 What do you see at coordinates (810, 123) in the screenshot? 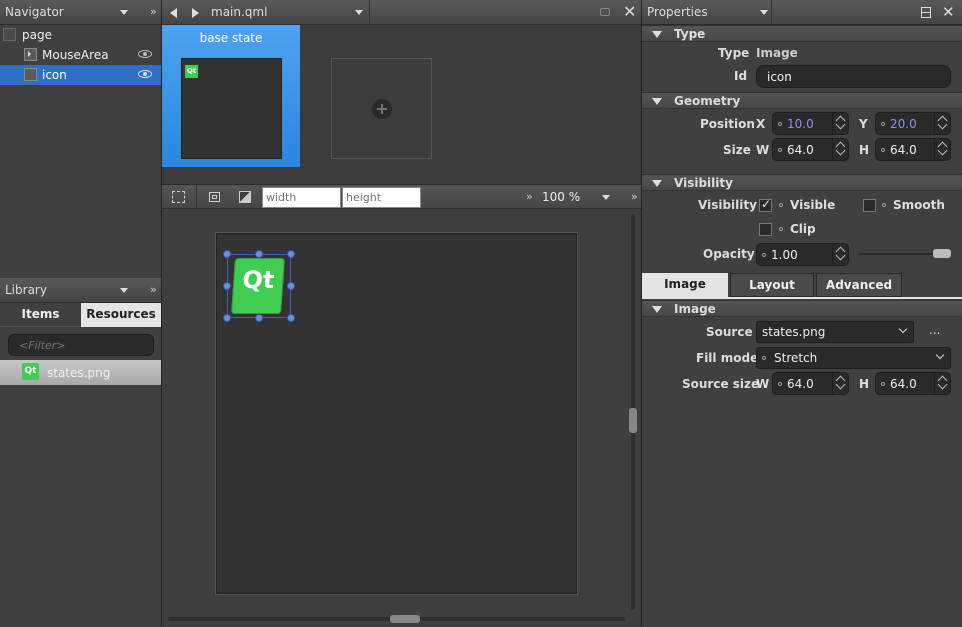
I see `x-spinbox: 10.0` at bounding box center [810, 123].